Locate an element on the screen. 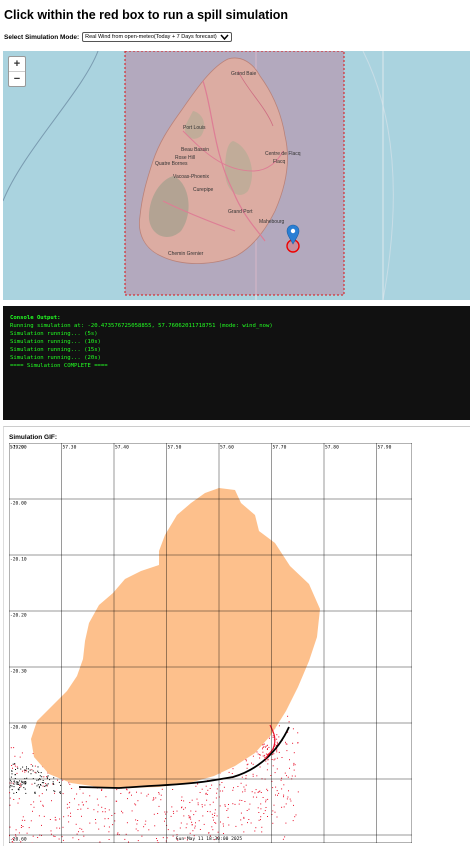 The height and width of the screenshot is (846, 470). console-line: Simulation running... (5s) is located at coordinates (236, 334).